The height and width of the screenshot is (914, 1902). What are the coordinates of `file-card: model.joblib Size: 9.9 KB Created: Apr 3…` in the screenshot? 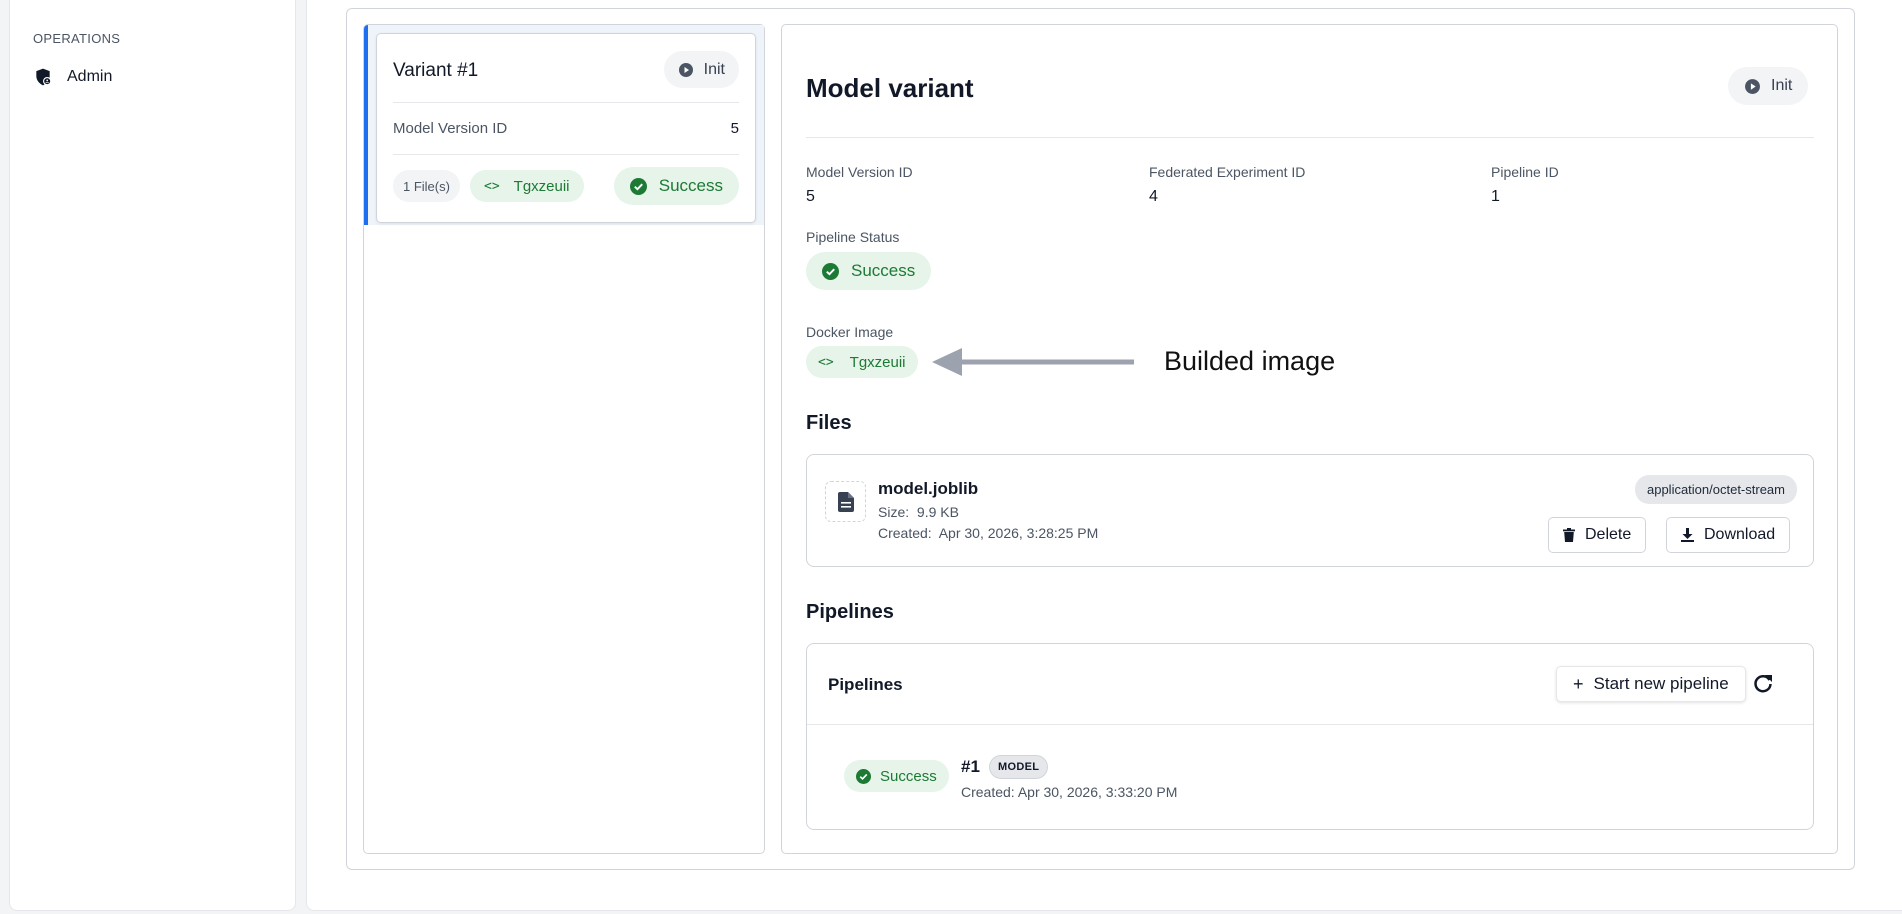 It's located at (1310, 510).